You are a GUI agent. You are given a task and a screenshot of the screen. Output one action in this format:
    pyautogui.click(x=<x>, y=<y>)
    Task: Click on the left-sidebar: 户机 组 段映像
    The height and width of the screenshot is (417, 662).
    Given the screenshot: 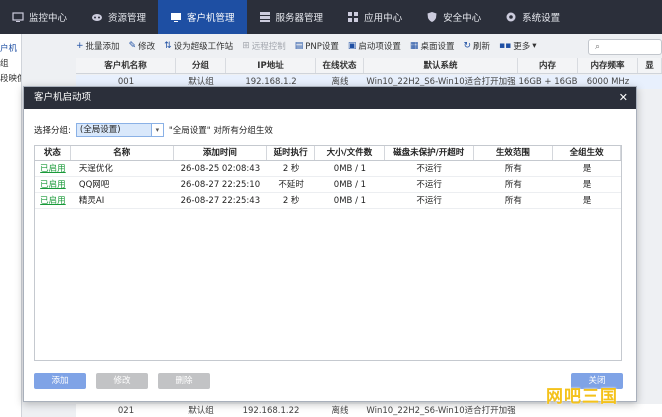 What is the action you would take?
    pyautogui.click(x=11, y=225)
    